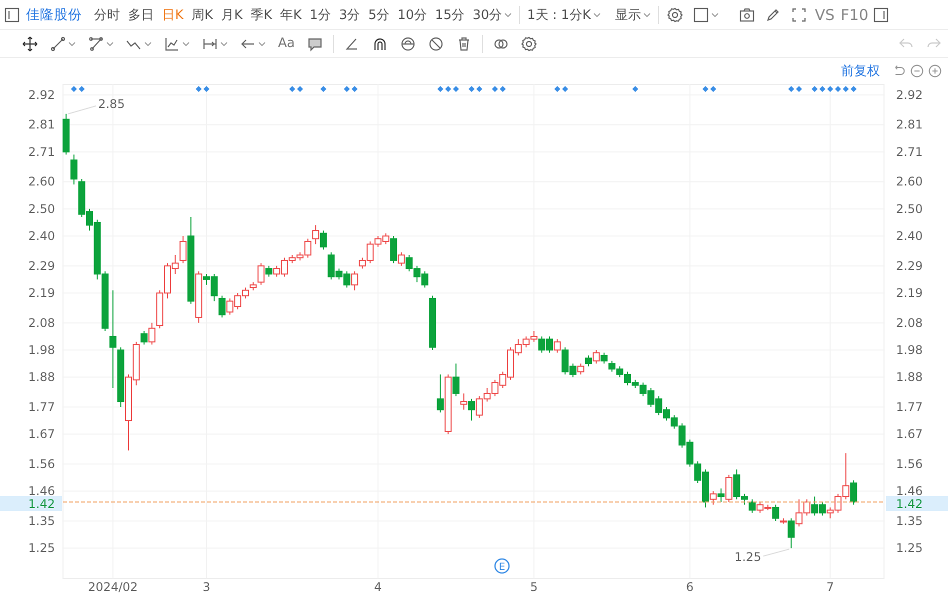  What do you see at coordinates (232, 14) in the screenshot?
I see `period-tab: 月K` at bounding box center [232, 14].